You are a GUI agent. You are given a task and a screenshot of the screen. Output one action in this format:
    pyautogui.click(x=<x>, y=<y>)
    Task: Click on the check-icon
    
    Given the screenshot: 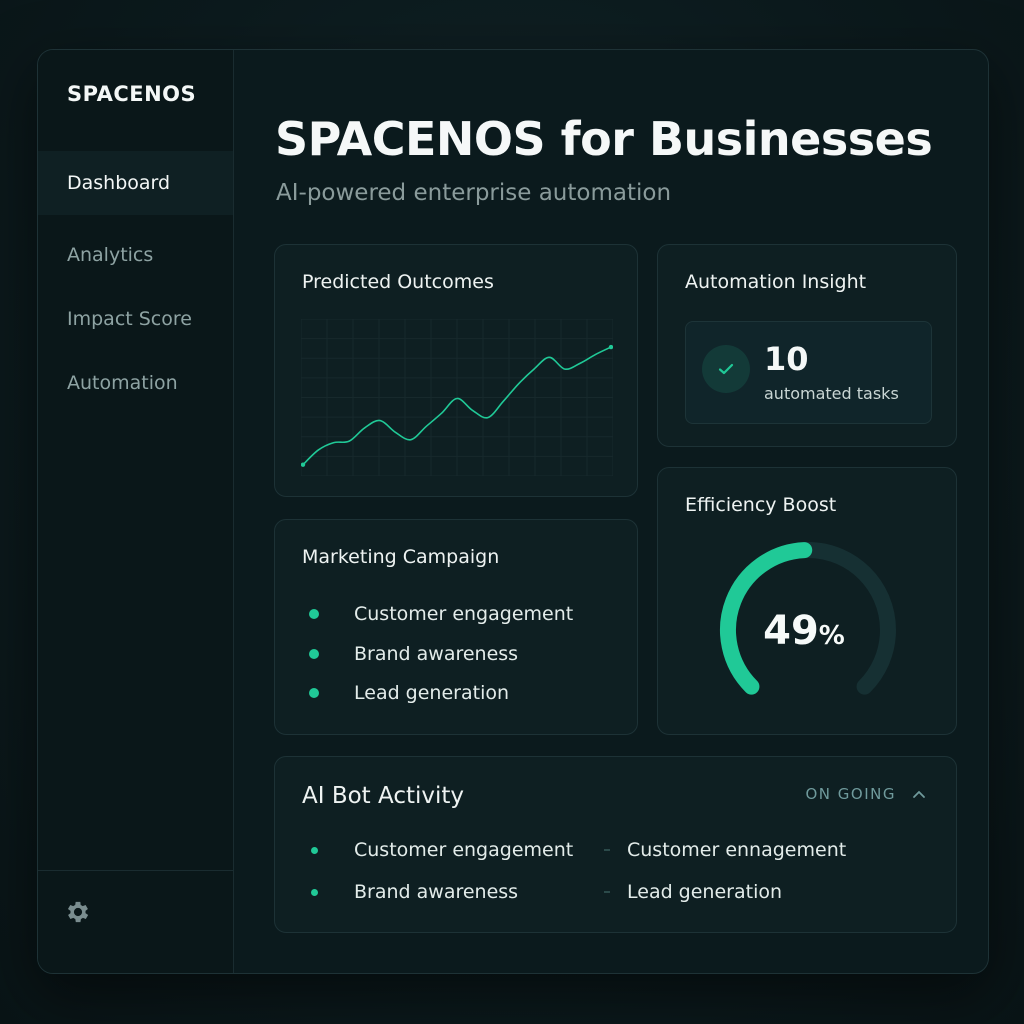 What is the action you would take?
    pyautogui.click(x=726, y=369)
    